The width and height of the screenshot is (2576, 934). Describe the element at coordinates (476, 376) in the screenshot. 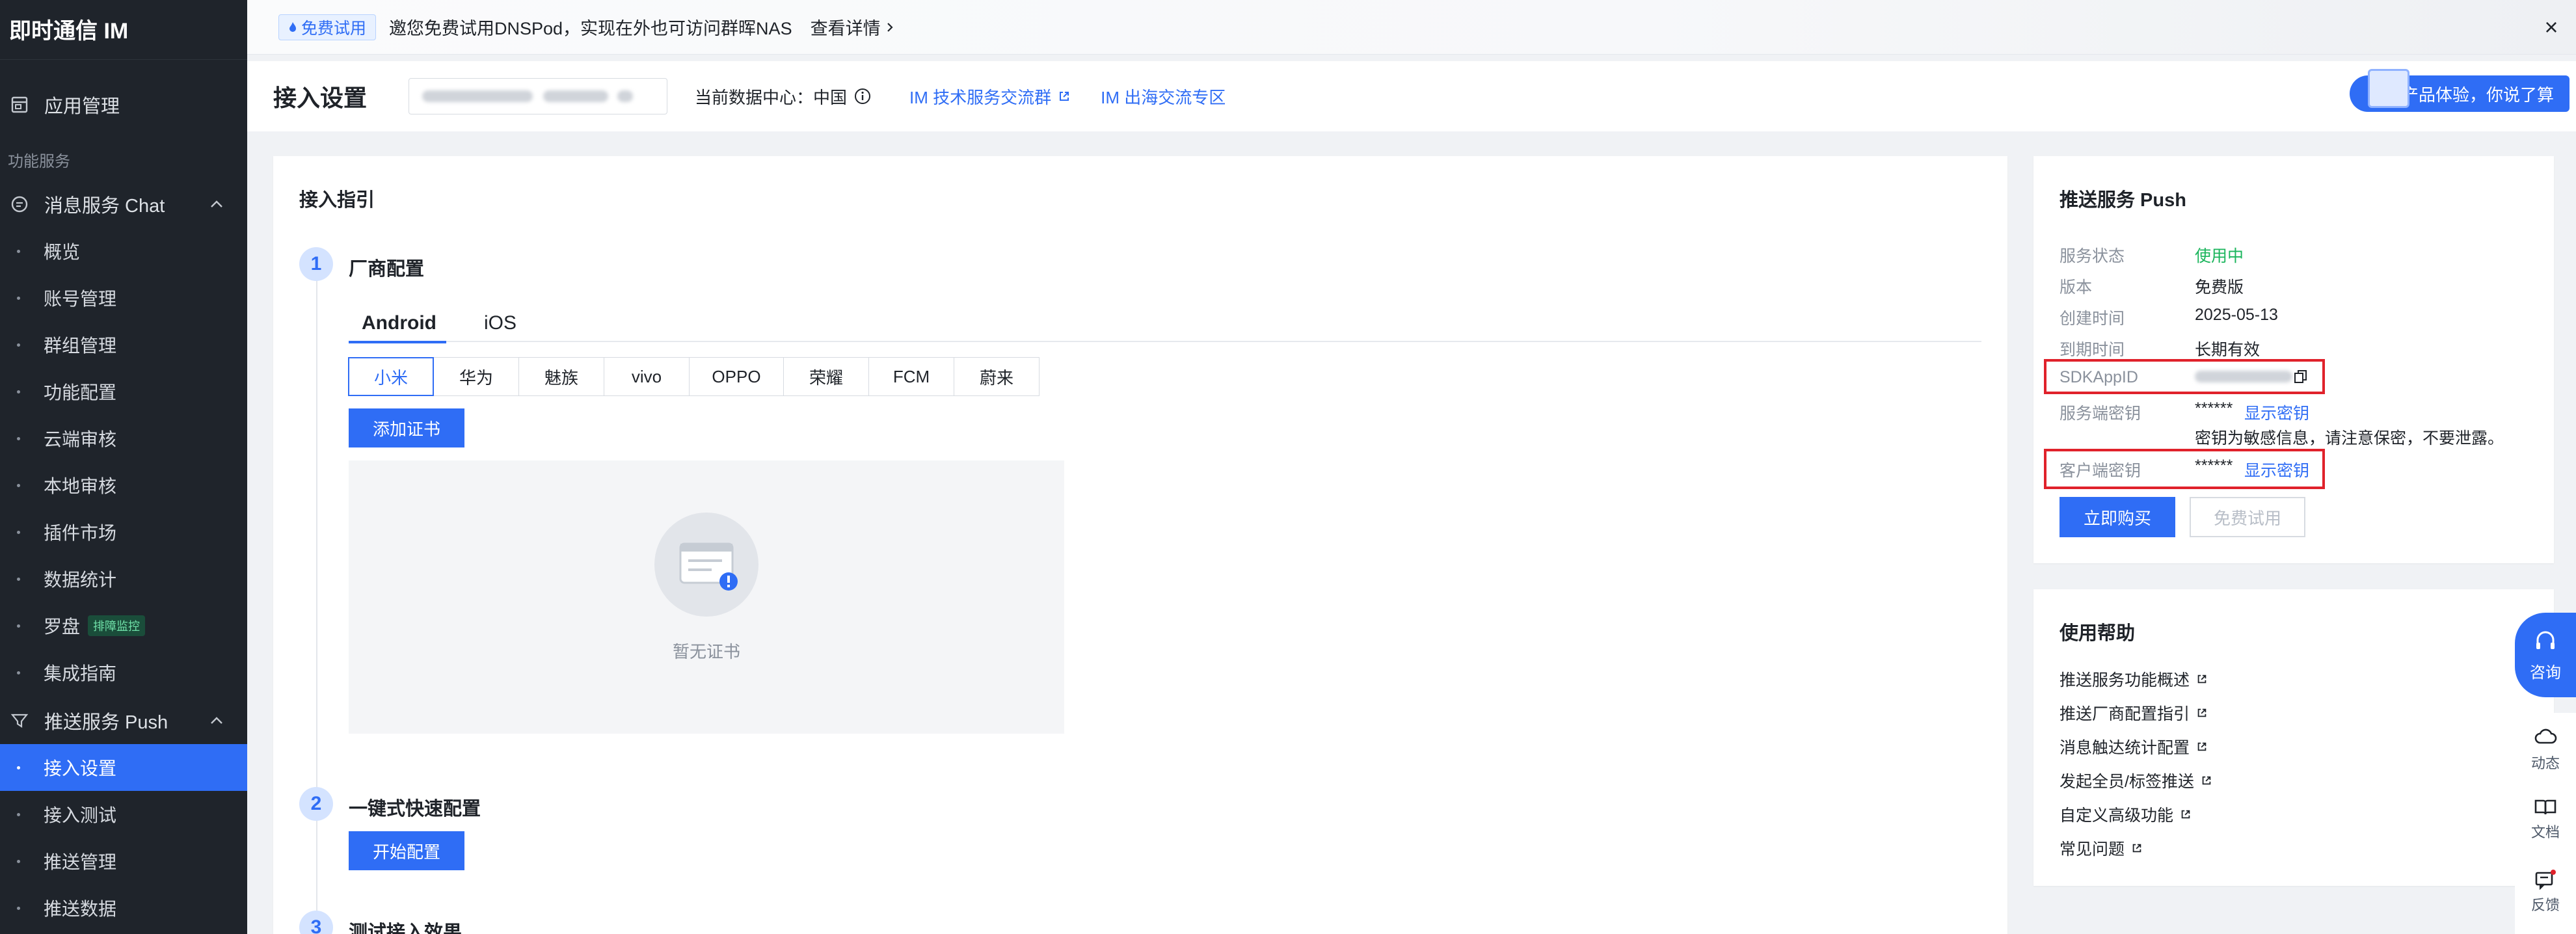

I see `vendor-huawei: 华为` at that location.